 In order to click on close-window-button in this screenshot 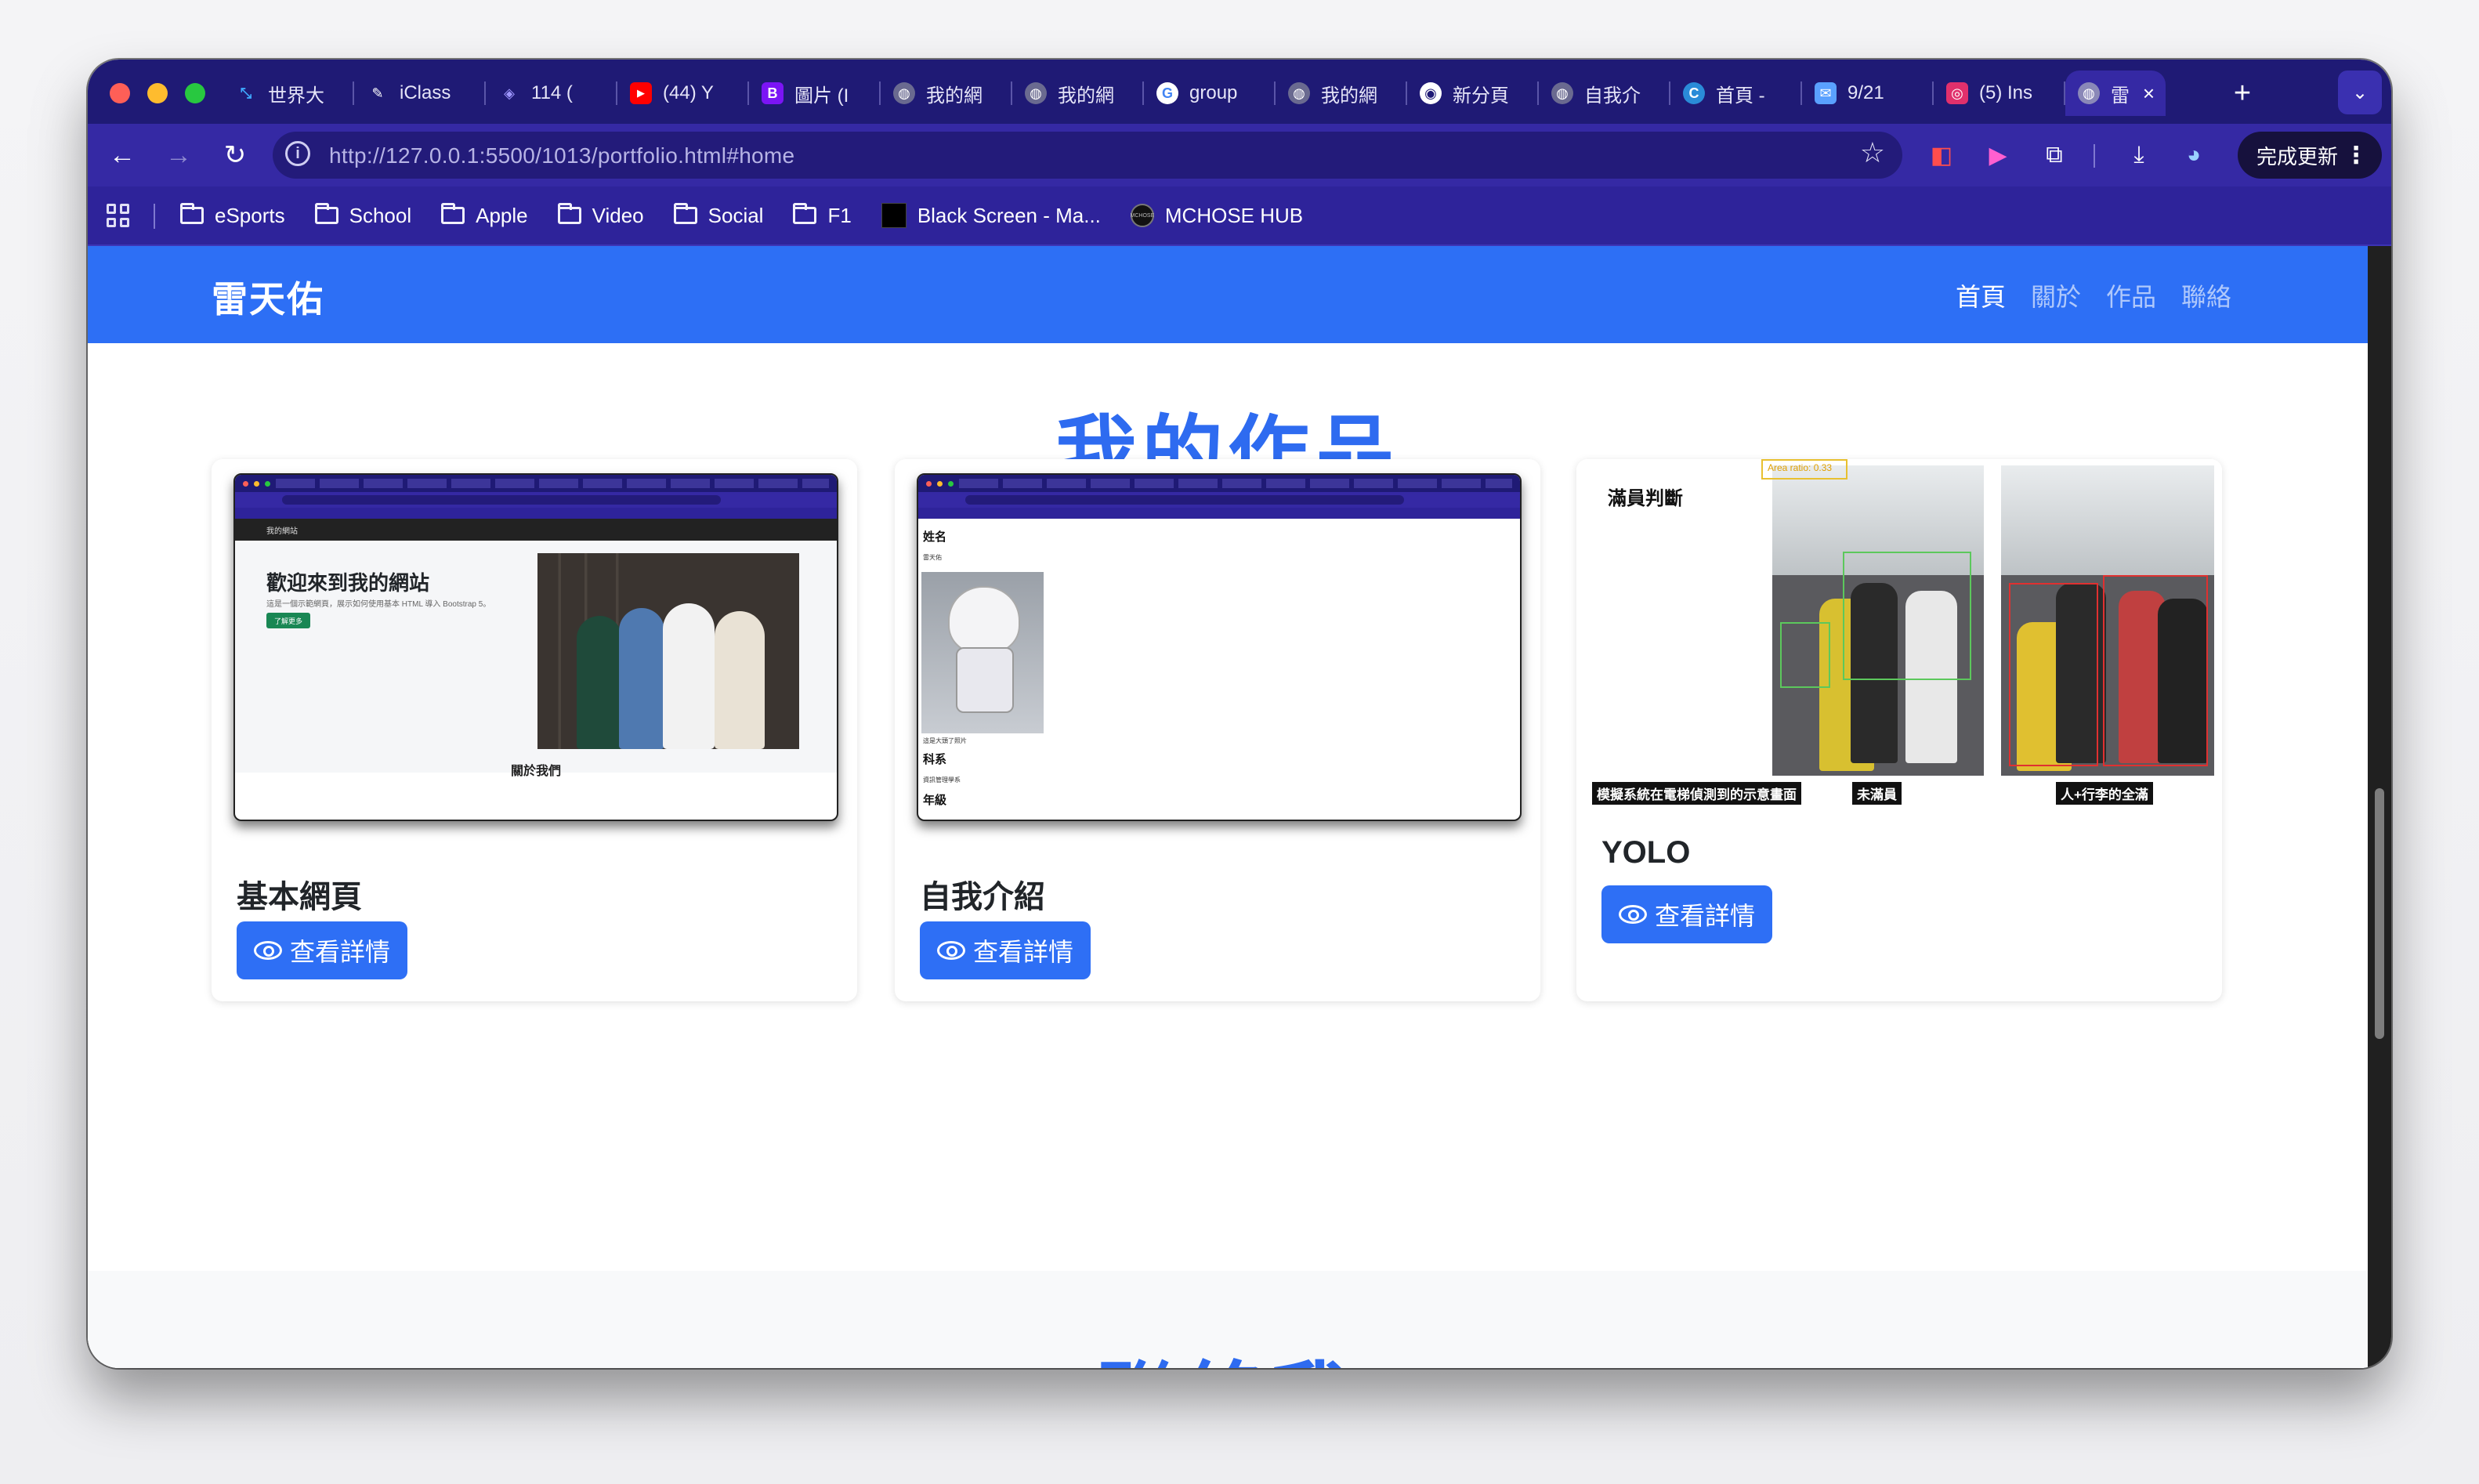, I will do `click(120, 93)`.